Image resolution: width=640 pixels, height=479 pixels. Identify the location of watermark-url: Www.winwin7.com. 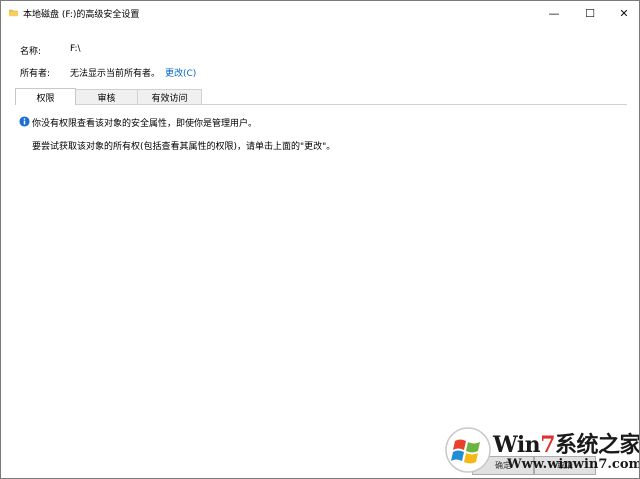
(573, 464).